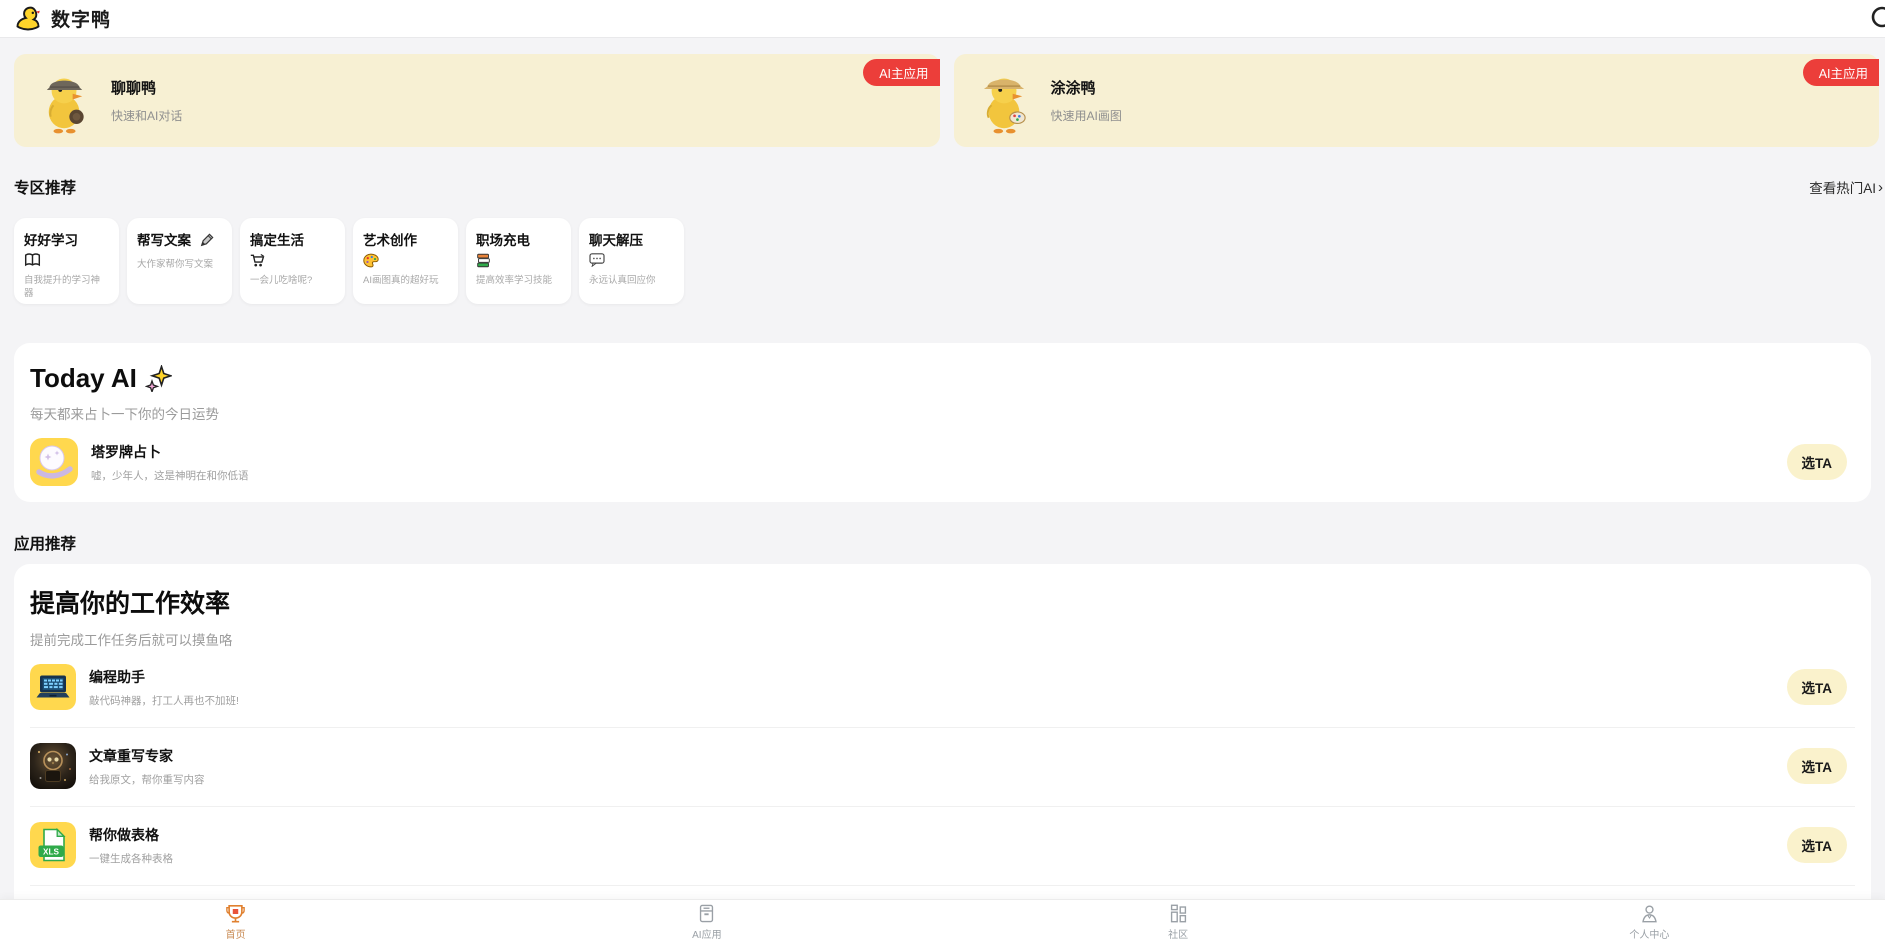  Describe the element at coordinates (54, 462) in the screenshot. I see `tarot-icon` at that location.